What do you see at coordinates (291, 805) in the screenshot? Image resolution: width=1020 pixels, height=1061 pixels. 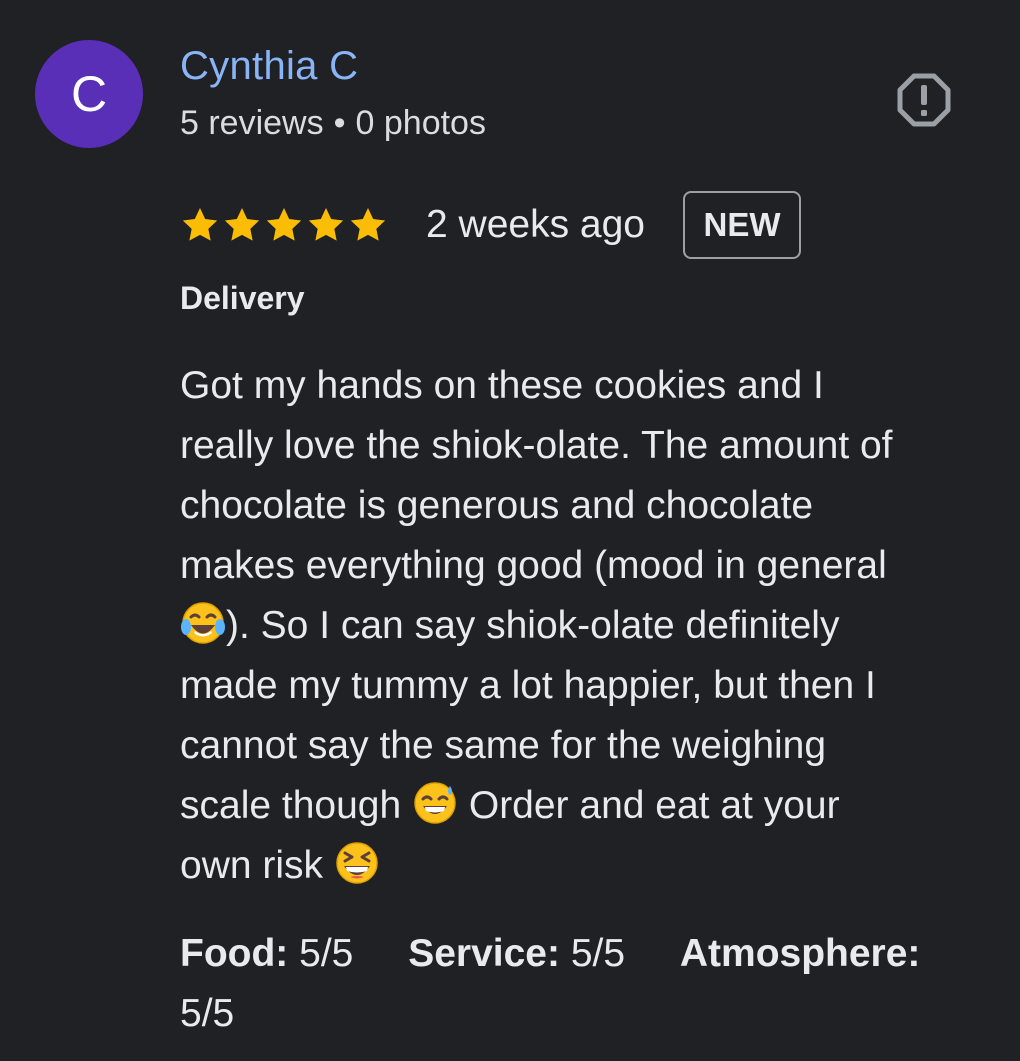 I see `review-text-segment: scale though` at bounding box center [291, 805].